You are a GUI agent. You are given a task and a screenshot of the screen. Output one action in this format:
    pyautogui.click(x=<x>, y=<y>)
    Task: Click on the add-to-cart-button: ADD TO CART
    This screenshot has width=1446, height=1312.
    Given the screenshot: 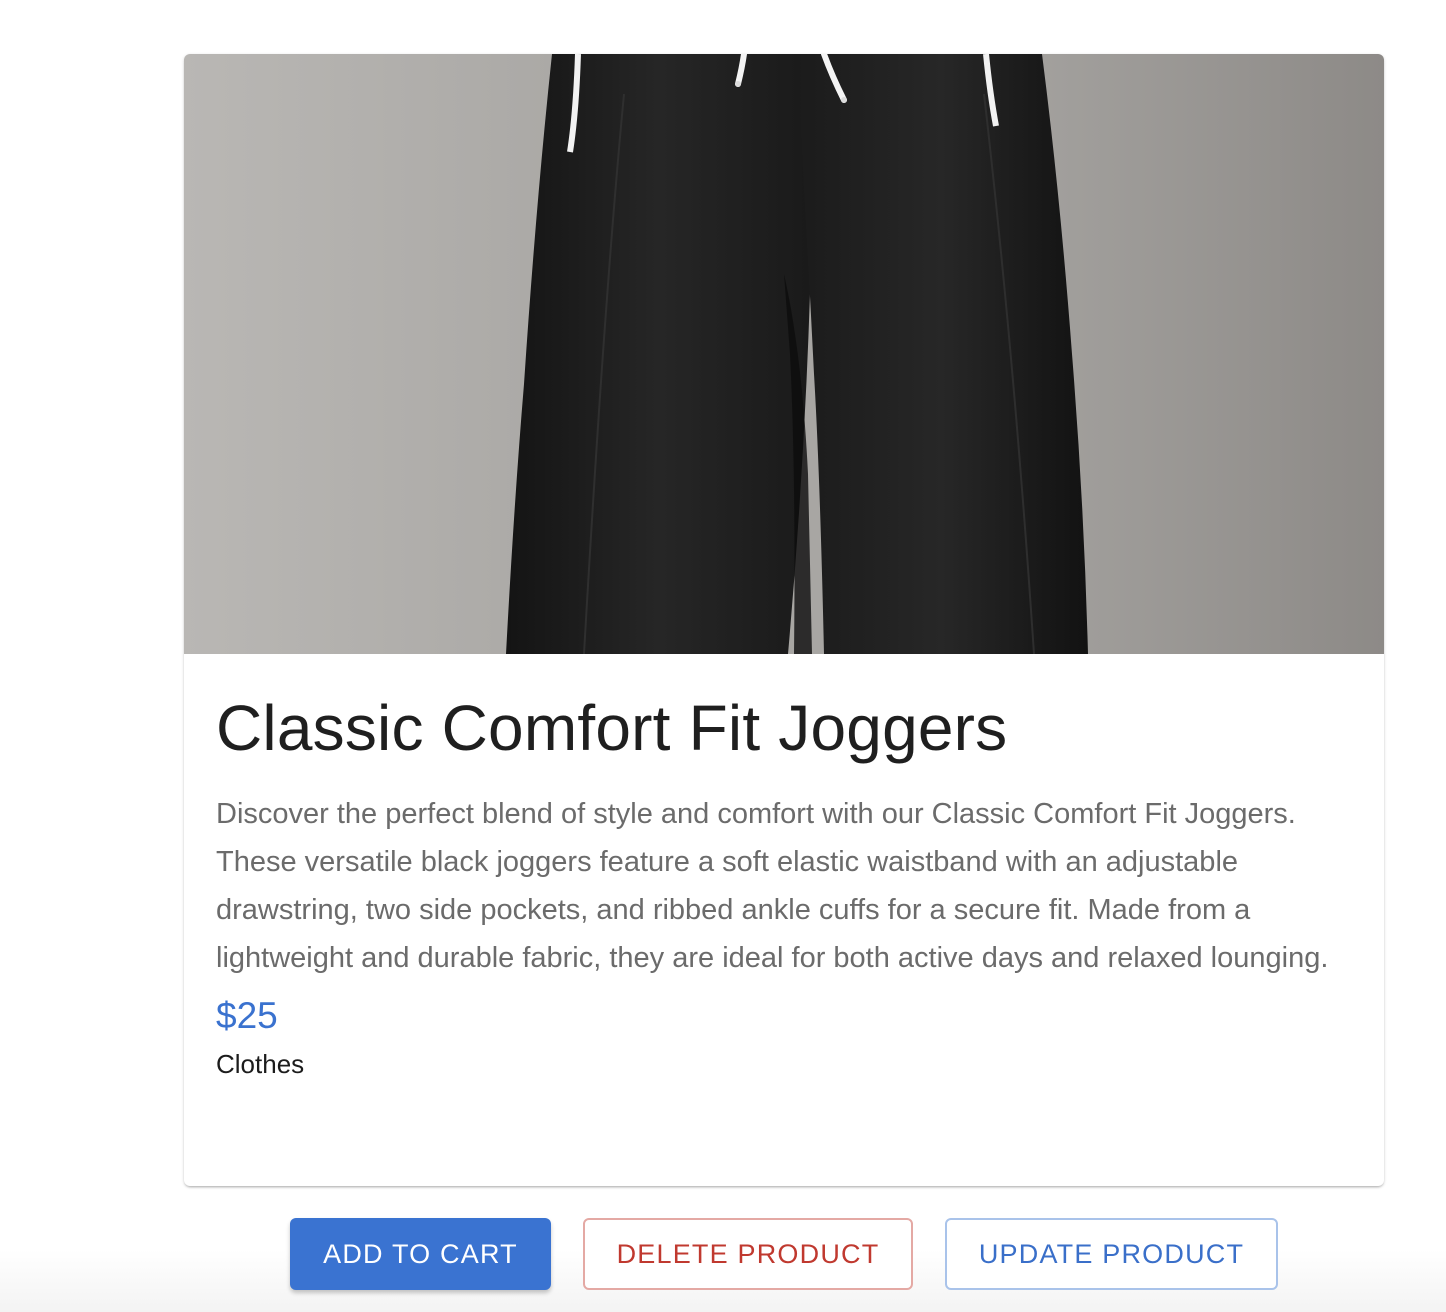 What is the action you would take?
    pyautogui.click(x=420, y=1254)
    